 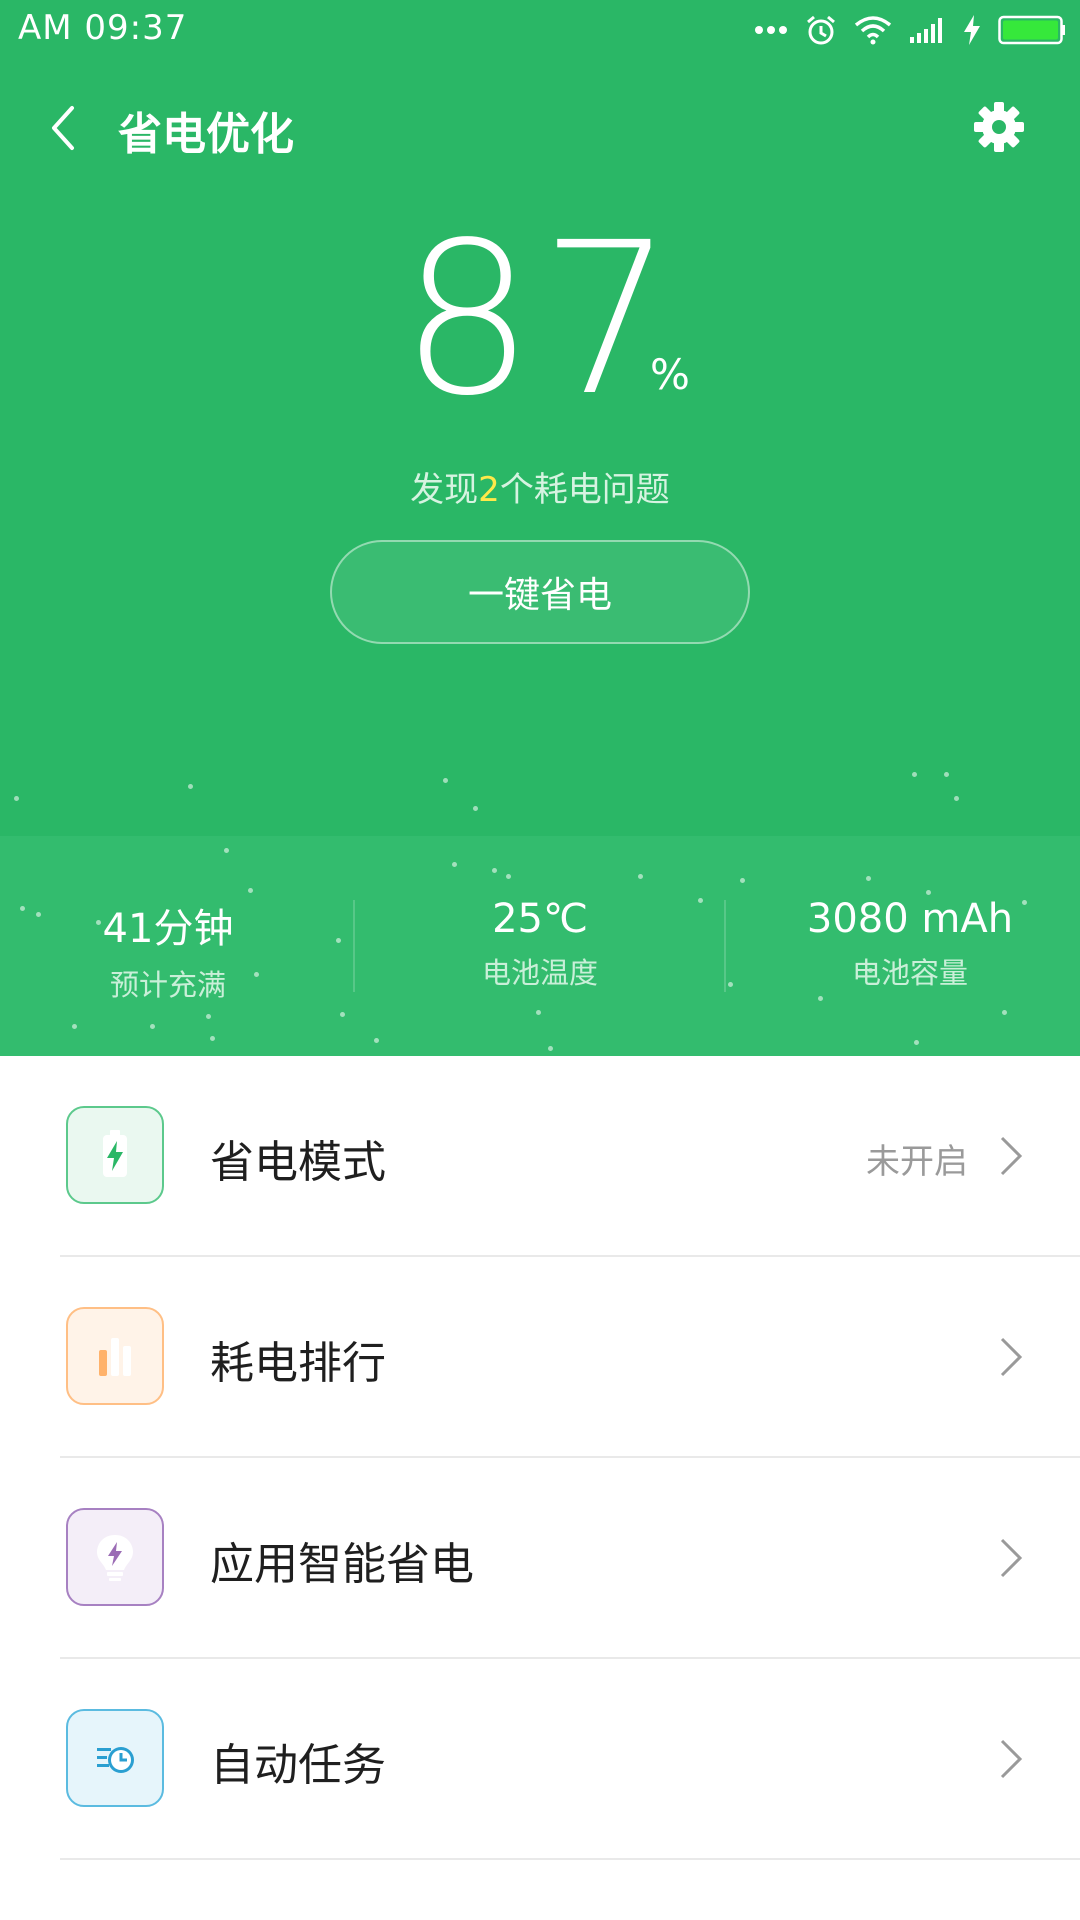 I want to click on issue-count: 2, so click(x=489, y=490).